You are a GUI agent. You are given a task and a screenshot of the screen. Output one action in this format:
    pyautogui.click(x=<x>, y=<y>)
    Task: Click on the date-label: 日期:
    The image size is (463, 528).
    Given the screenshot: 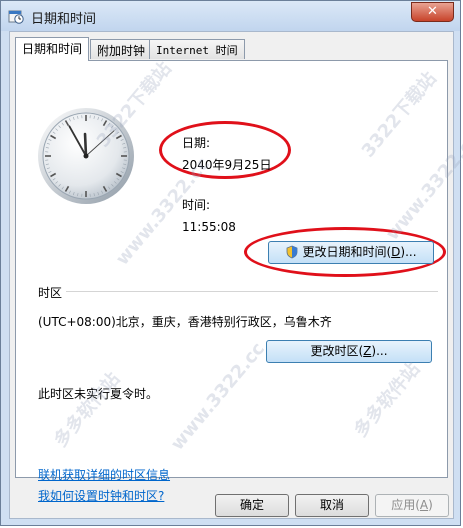 What is the action you would take?
    pyautogui.click(x=196, y=143)
    